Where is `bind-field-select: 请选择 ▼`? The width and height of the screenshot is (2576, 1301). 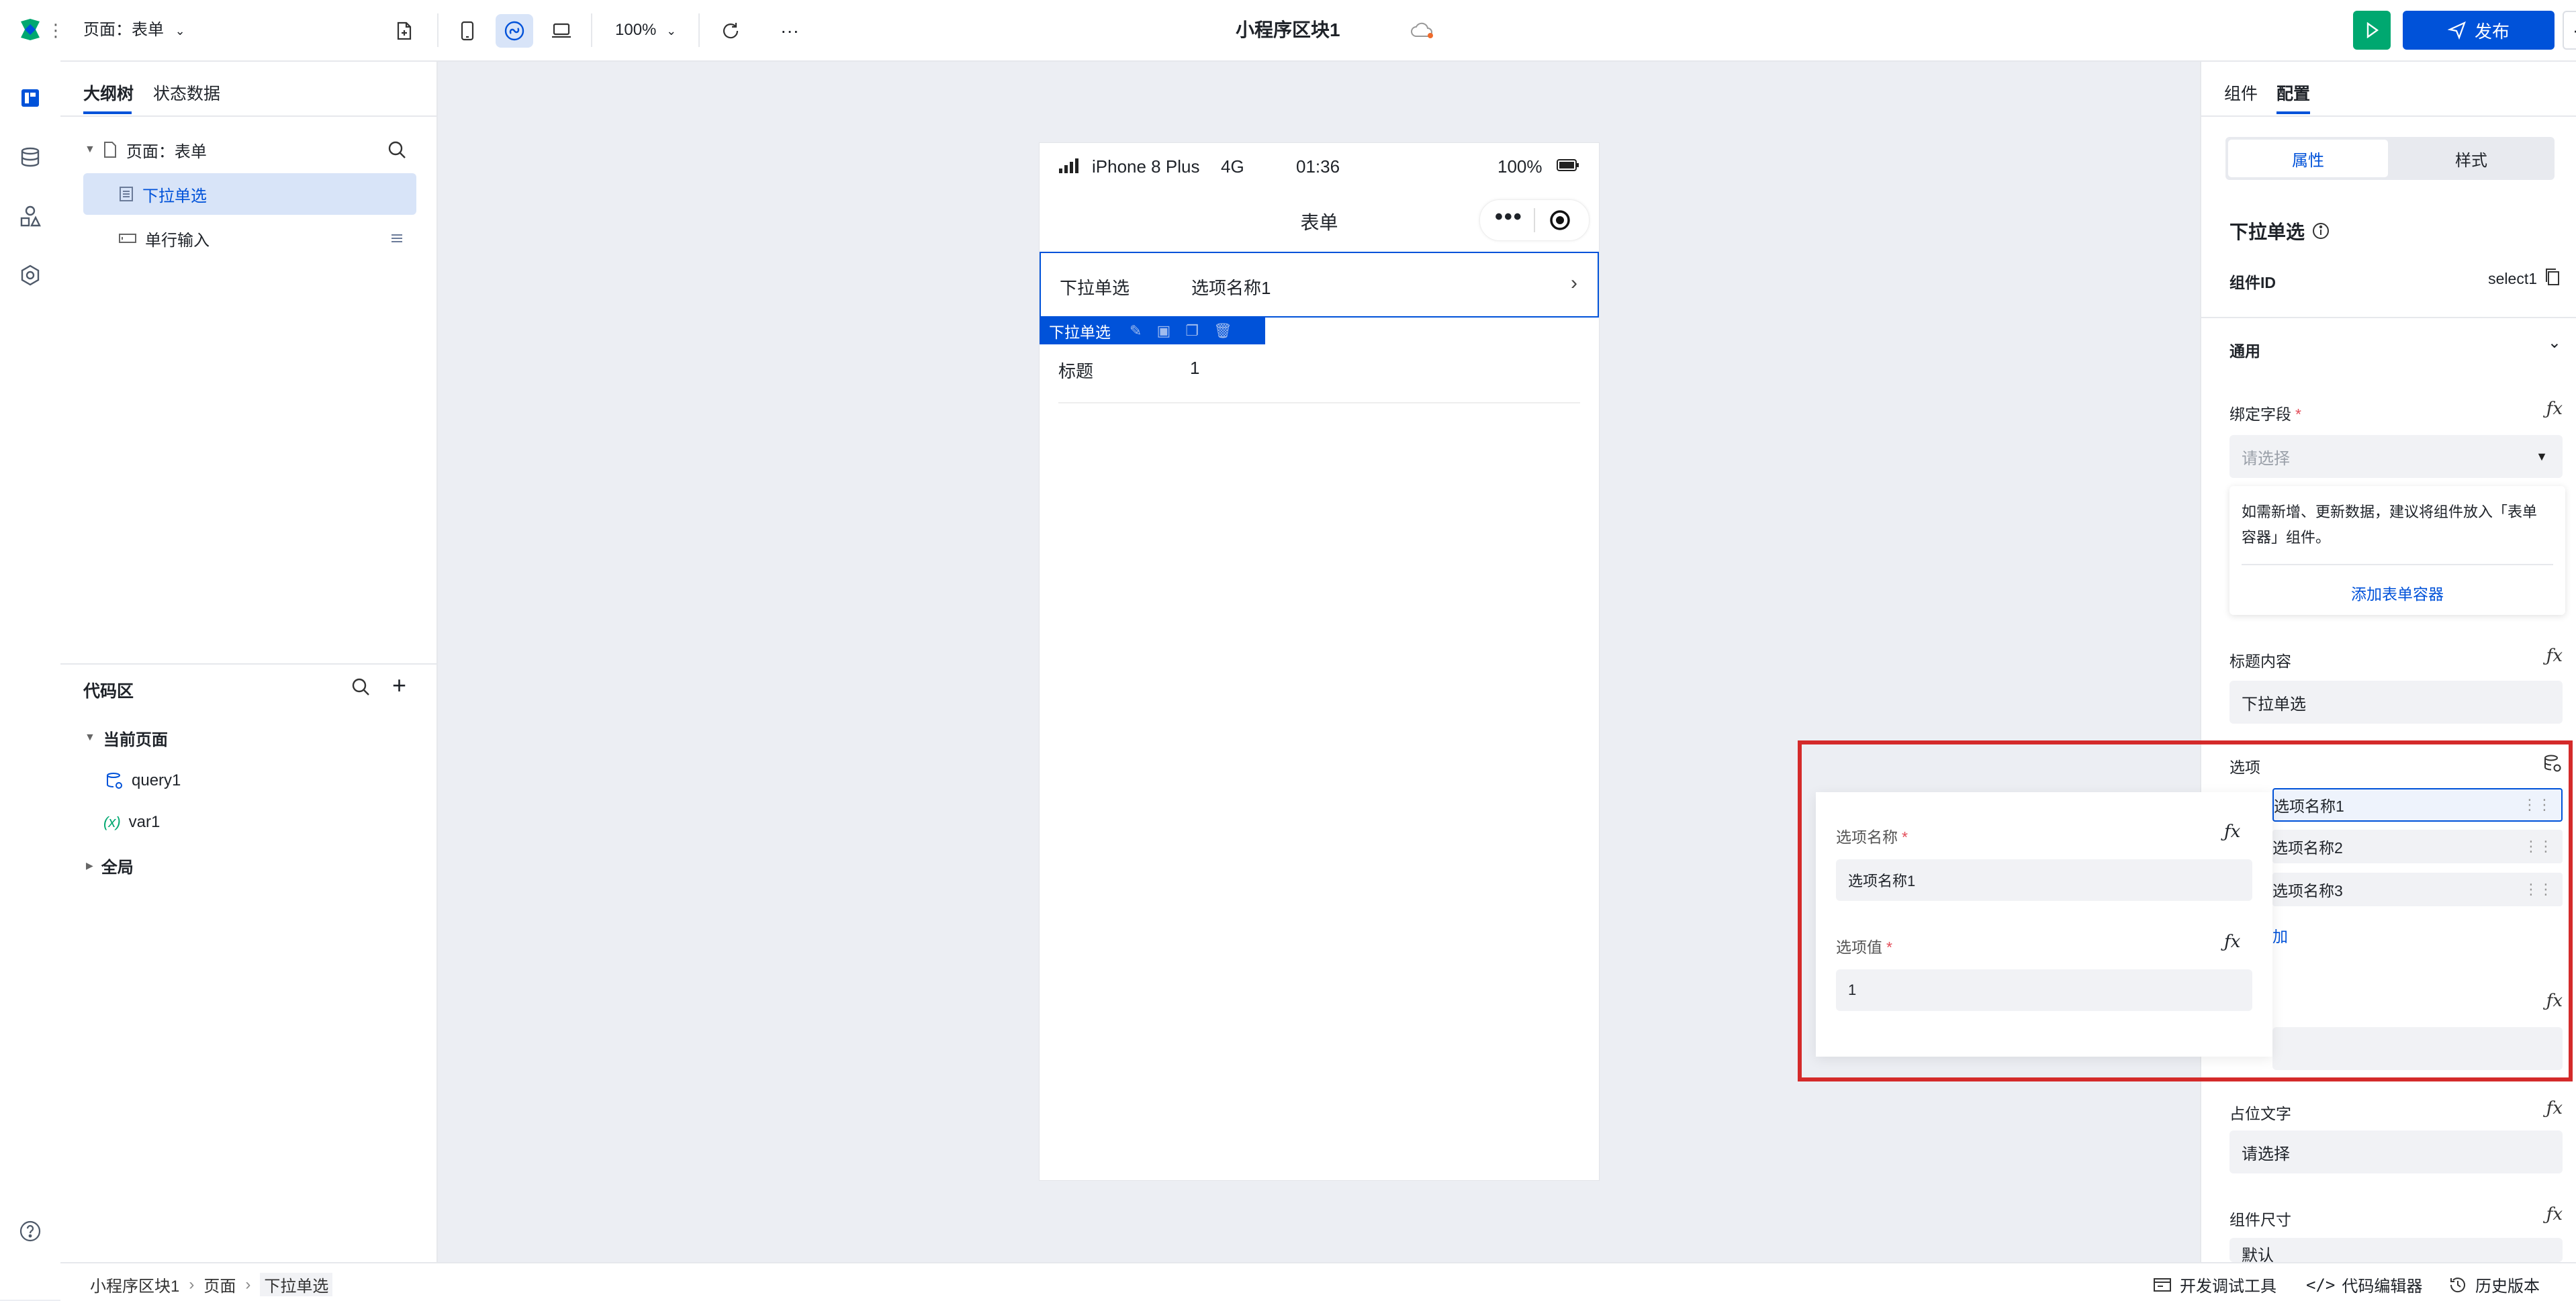 bind-field-select: 请选择 ▼ is located at coordinates (2396, 456).